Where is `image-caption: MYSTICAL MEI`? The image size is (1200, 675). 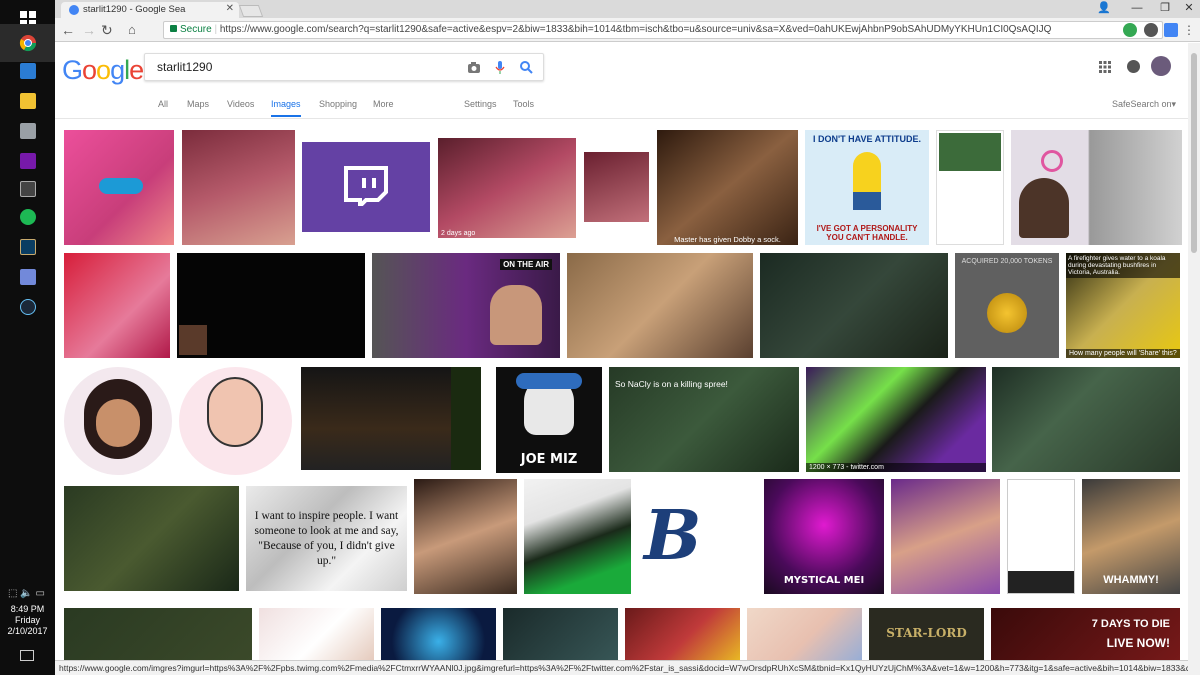
image-caption: MYSTICAL MEI is located at coordinates (824, 580).